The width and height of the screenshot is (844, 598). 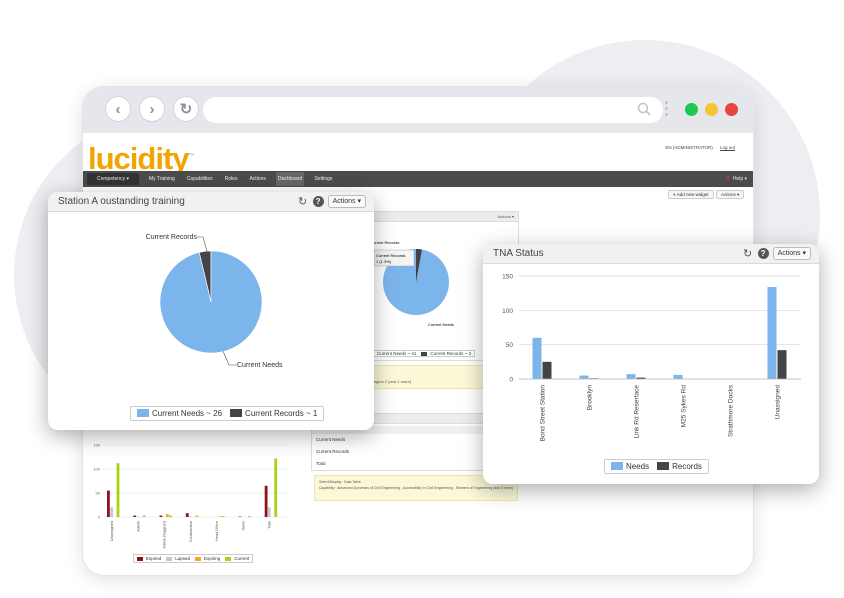 I want to click on menu-actions: Actions, so click(x=257, y=179).